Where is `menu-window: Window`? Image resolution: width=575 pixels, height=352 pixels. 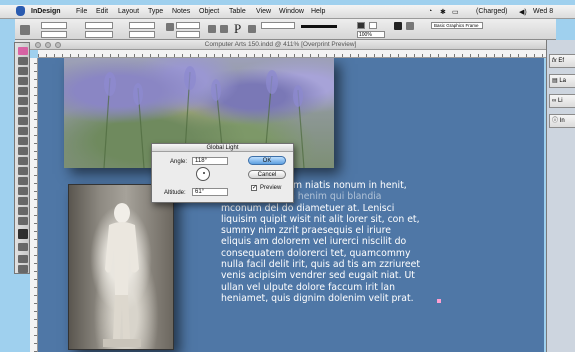 menu-window: Window is located at coordinates (291, 11).